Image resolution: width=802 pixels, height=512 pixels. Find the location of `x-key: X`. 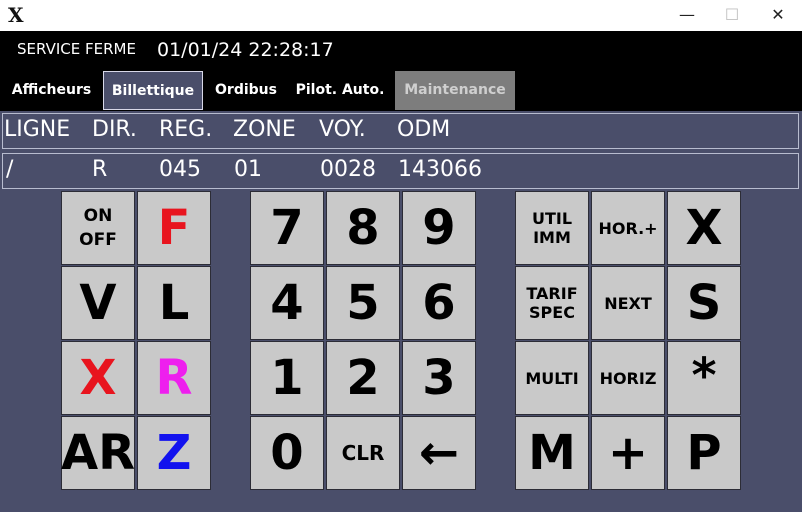

x-key: X is located at coordinates (704, 228).